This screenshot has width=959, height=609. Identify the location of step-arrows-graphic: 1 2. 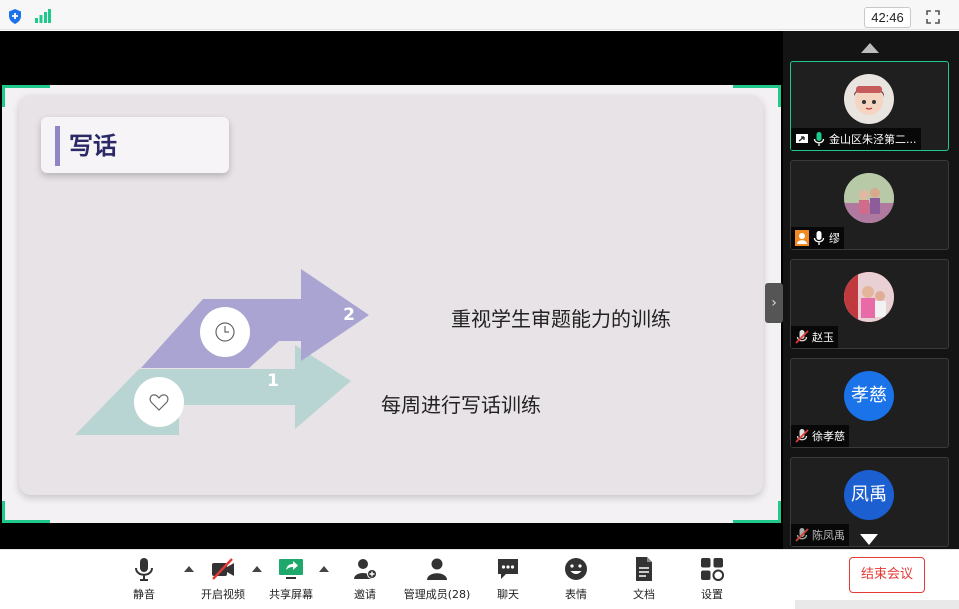
(222, 352).